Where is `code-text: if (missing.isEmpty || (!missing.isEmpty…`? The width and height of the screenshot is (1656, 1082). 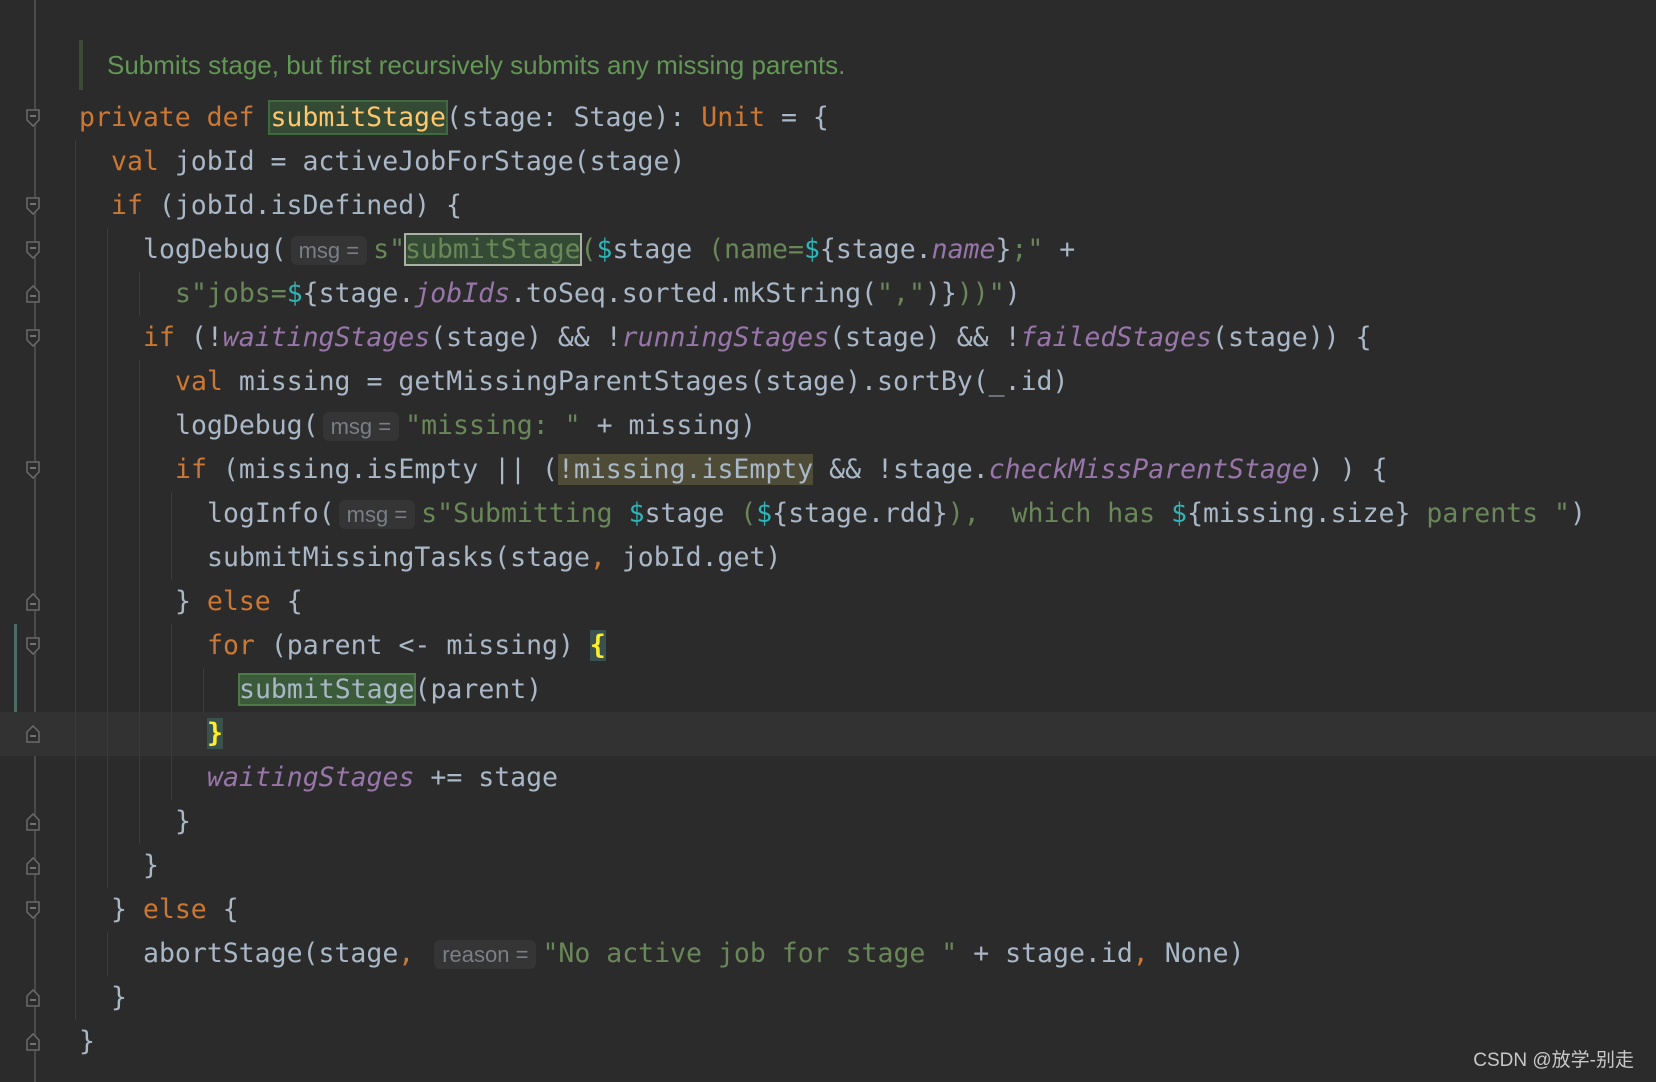
code-text: if (missing.isEmpty || (!missing.isEmpty… is located at coordinates (781, 470).